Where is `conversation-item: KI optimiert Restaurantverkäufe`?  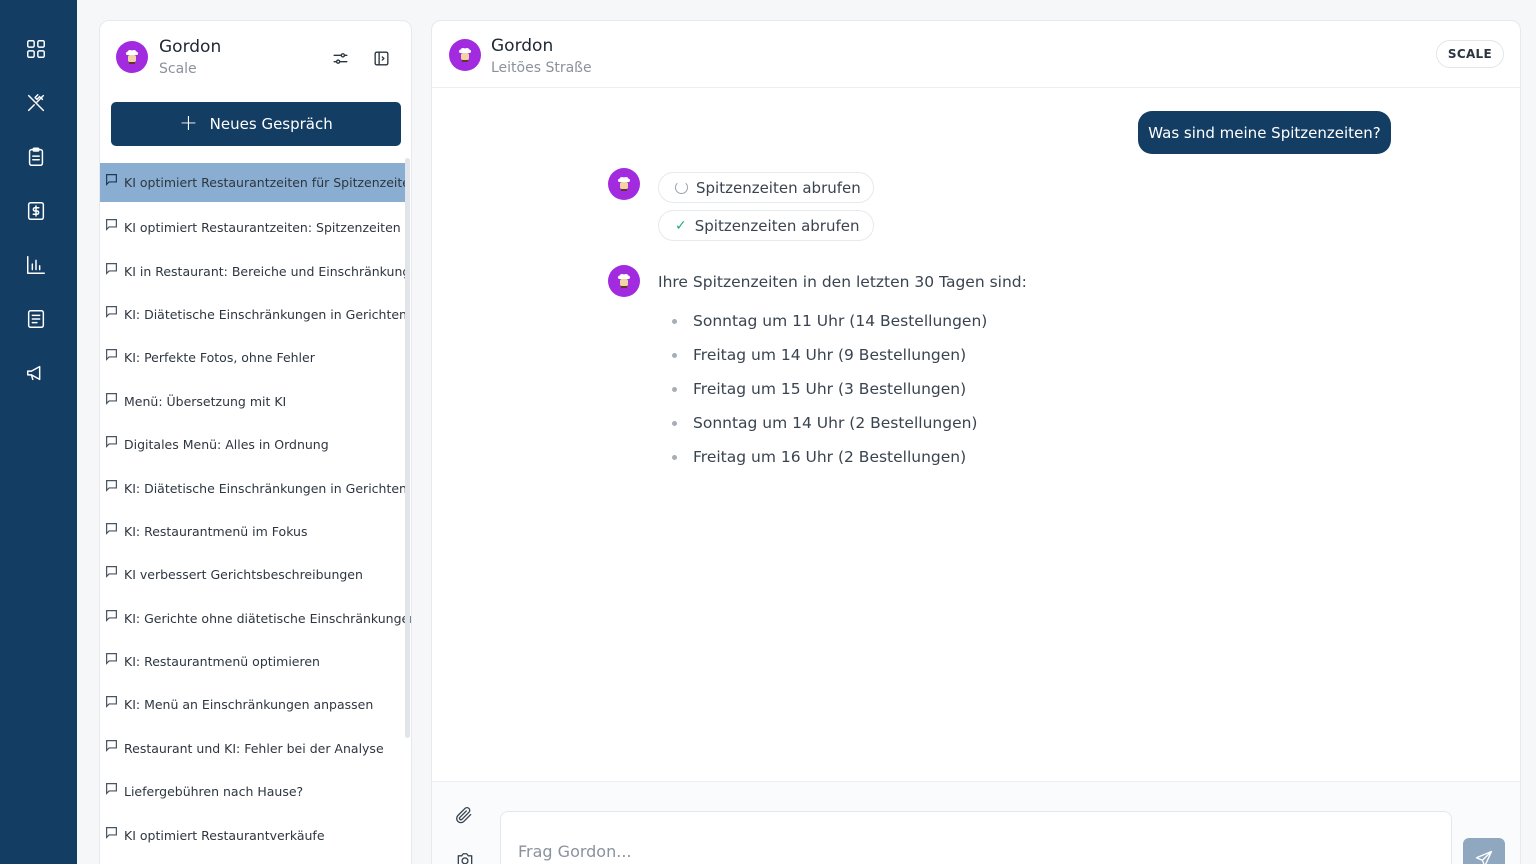 conversation-item: KI optimiert Restaurantverkäufe is located at coordinates (252, 834).